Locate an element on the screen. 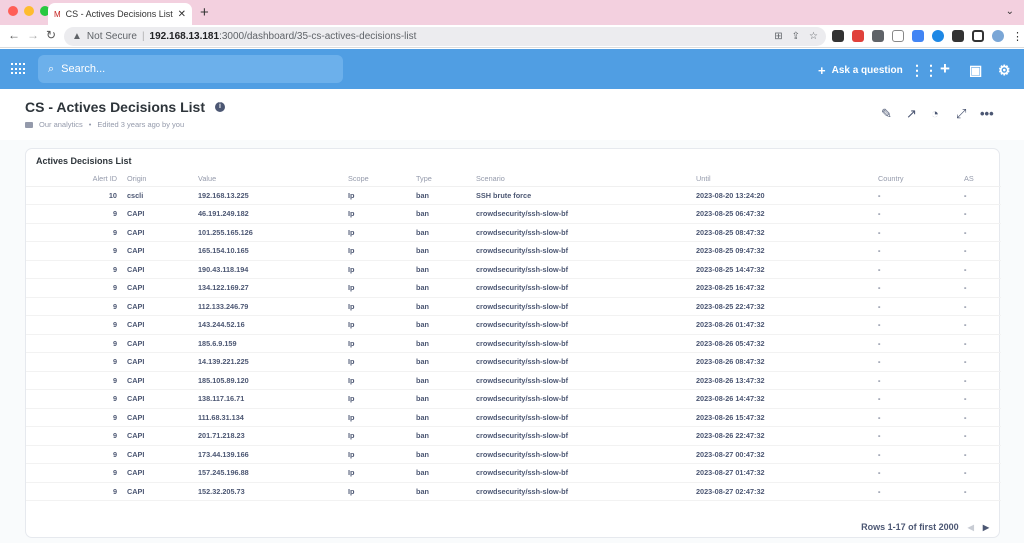 This screenshot has height=543, width=1024. cell-until: 2023-08-26 22:47:32 is located at coordinates (782, 436).